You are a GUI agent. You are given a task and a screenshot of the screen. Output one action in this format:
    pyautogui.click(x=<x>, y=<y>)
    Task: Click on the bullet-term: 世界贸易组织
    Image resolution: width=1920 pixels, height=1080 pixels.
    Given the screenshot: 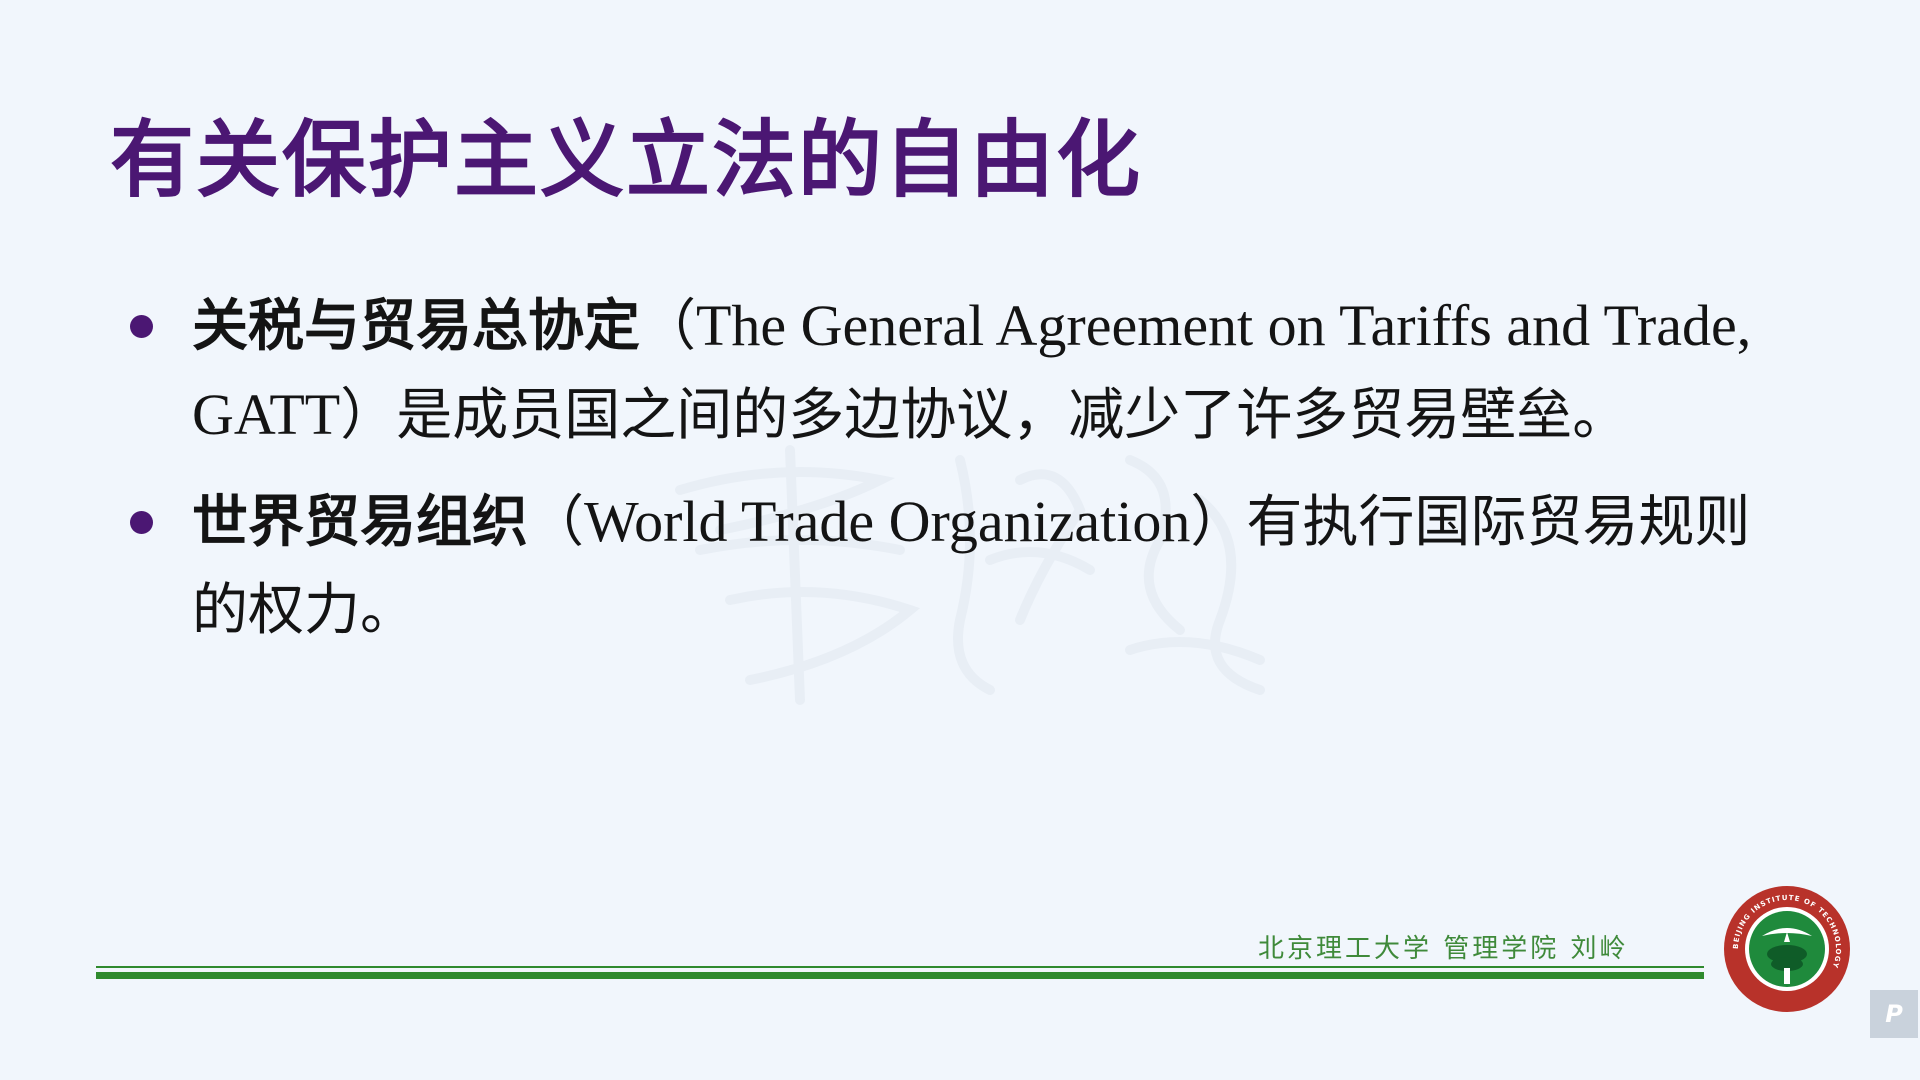 What is the action you would take?
    pyautogui.click(x=360, y=522)
    